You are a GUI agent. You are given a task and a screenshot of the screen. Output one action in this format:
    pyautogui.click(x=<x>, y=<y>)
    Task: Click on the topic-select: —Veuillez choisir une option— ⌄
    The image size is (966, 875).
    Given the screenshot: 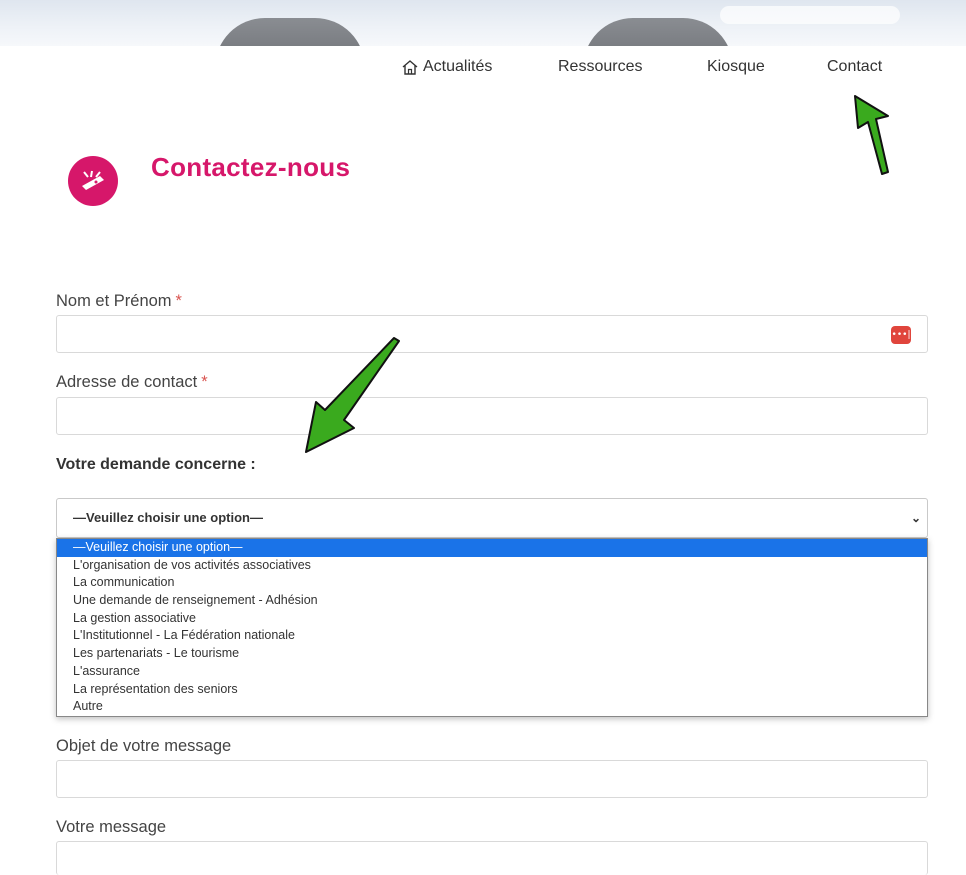 What is the action you would take?
    pyautogui.click(x=492, y=518)
    